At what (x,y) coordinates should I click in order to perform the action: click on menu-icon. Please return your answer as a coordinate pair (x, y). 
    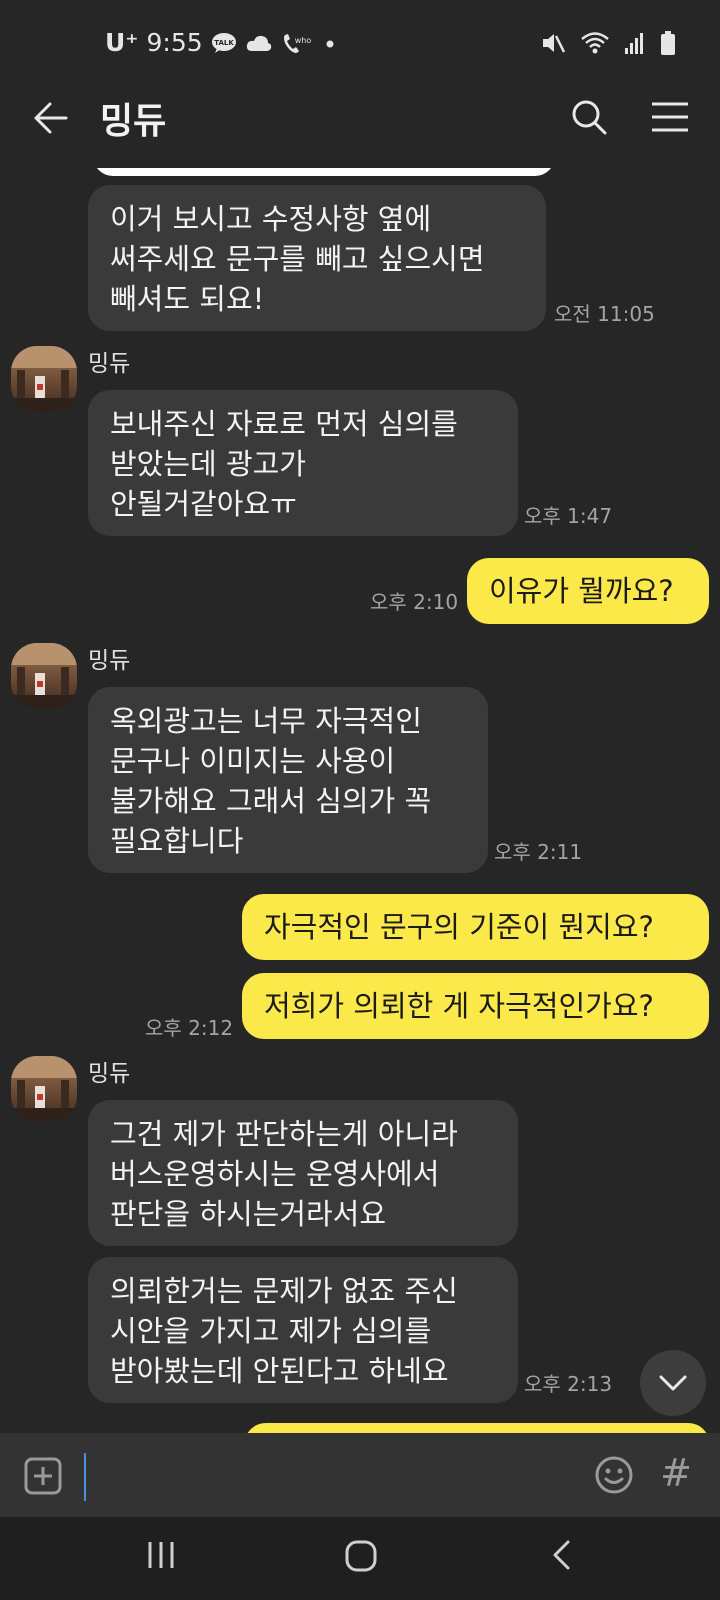
    Looking at the image, I should click on (670, 117).